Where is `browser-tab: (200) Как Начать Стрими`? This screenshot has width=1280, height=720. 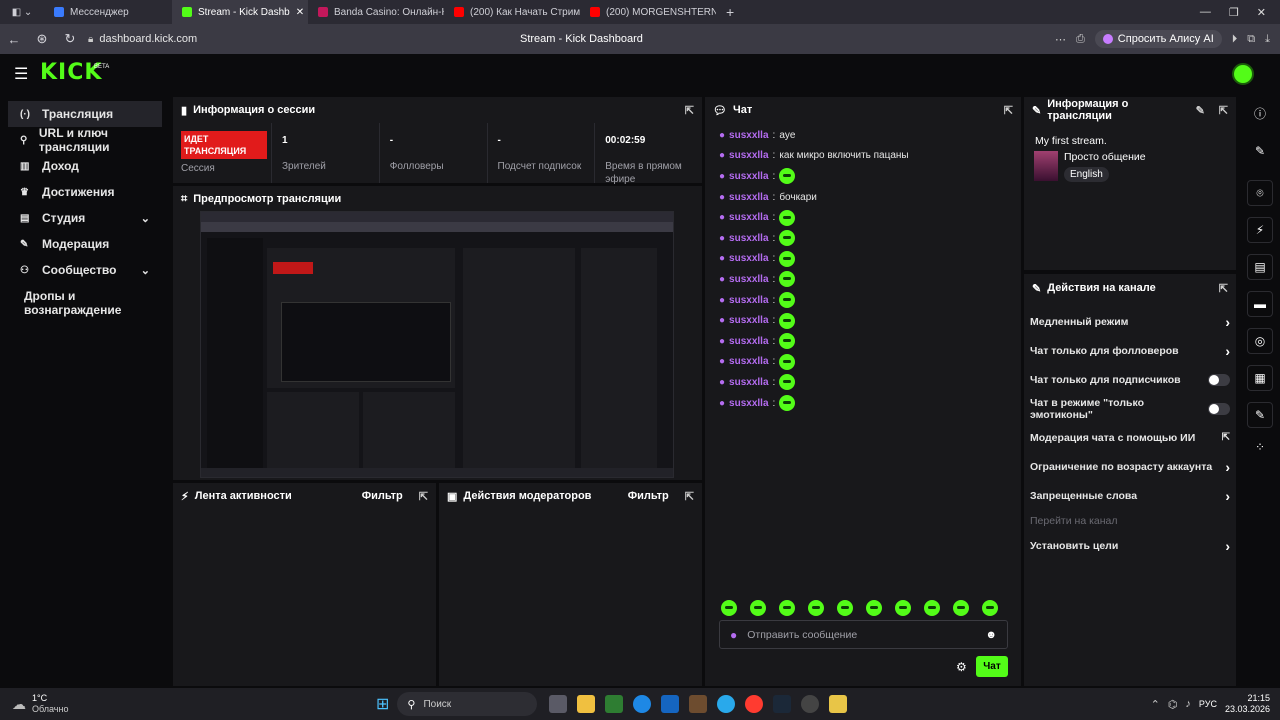
browser-tab: (200) Как Начать Стрими is located at coordinates (512, 12).